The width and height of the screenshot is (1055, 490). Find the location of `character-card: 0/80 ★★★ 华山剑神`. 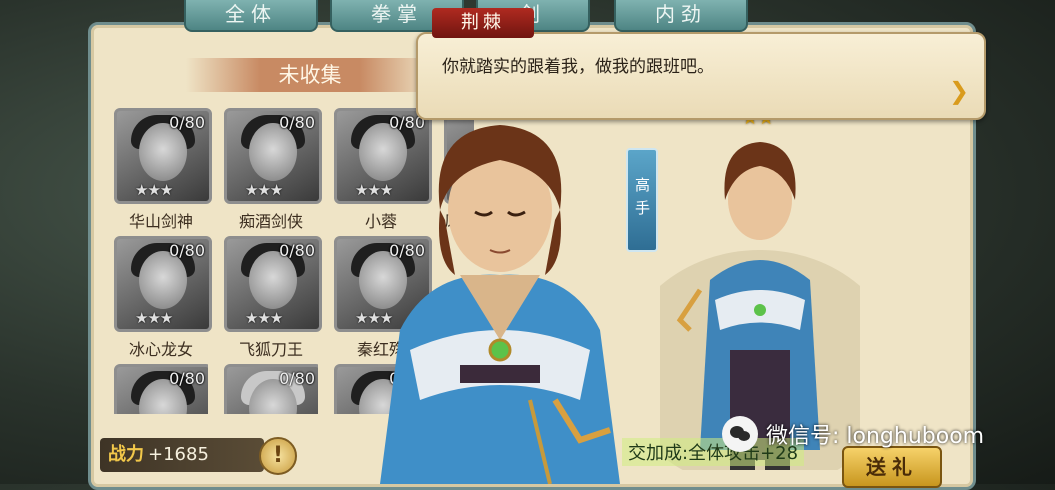

character-card: 0/80 ★★★ 华山剑神 is located at coordinates (163, 170).